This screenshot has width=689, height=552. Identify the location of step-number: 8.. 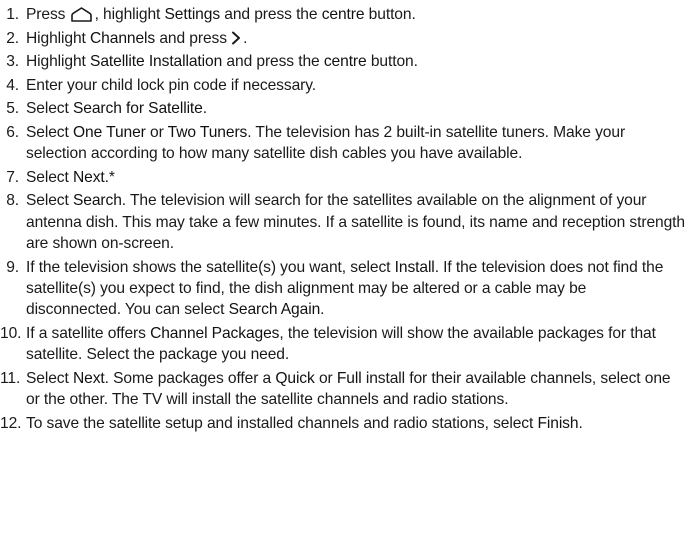
(12, 201).